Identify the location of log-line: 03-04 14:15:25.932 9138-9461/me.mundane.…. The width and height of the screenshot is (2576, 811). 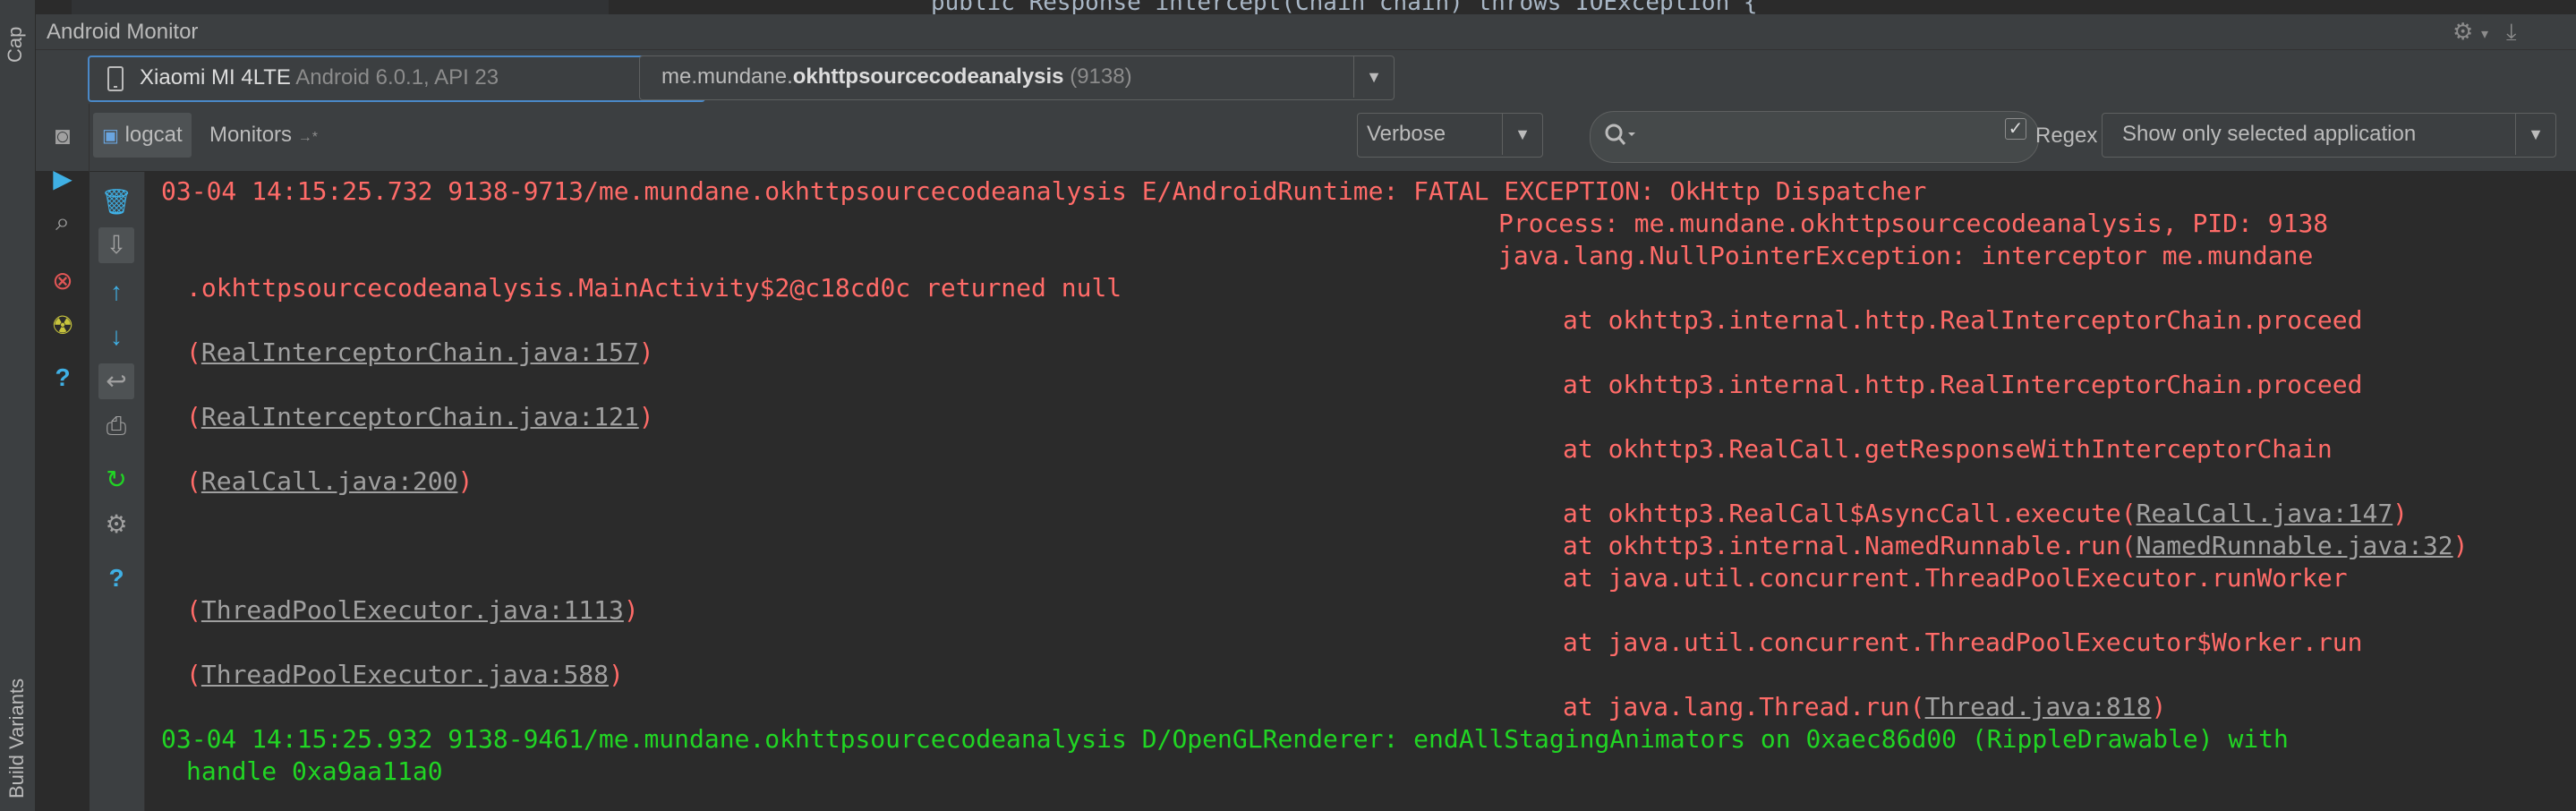
(1225, 739).